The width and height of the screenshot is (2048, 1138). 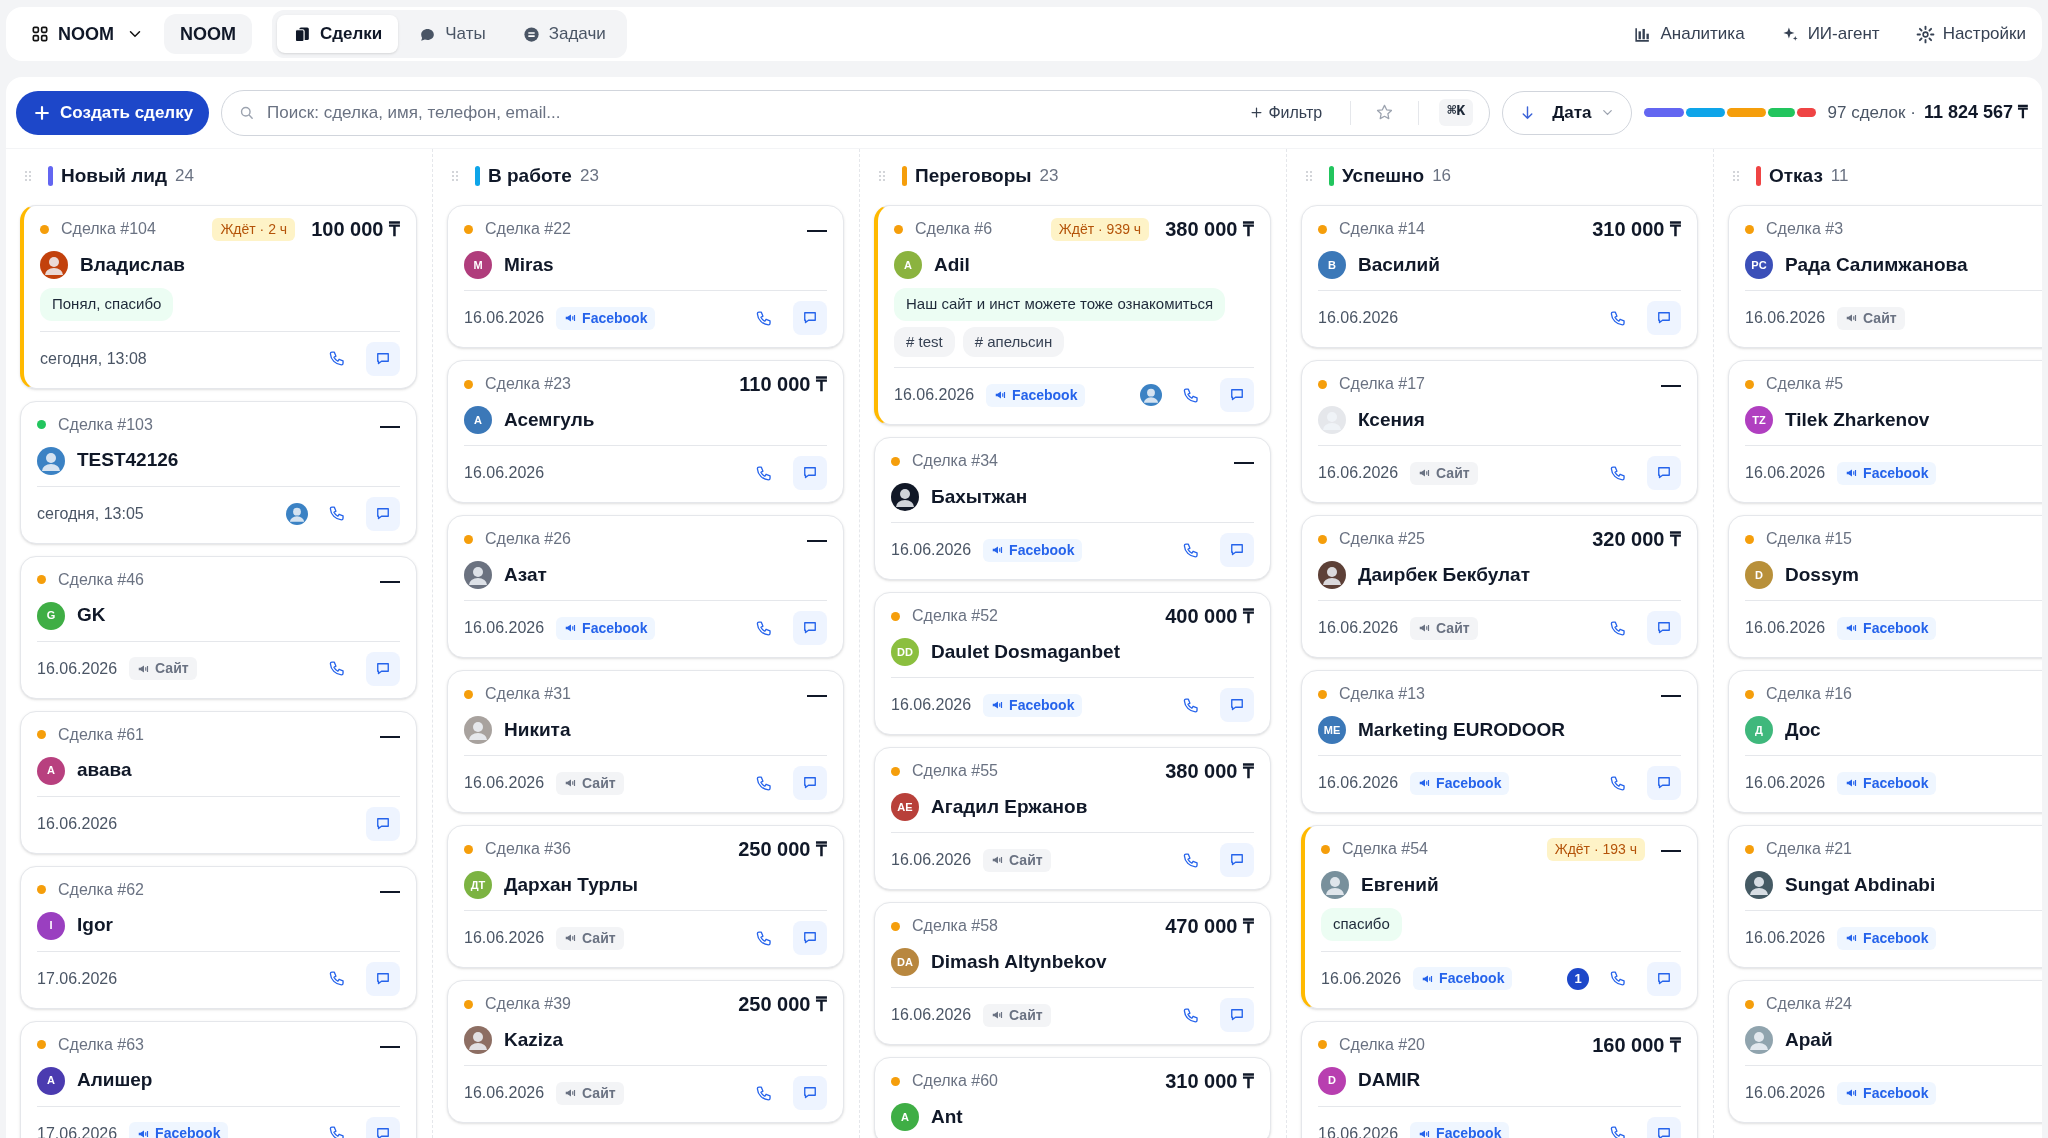 What do you see at coordinates (1072, 315) in the screenshot?
I see `deal-card: Сделка #6 Ждёт · 939 ч 380 000 ₸ A Adil Наш сайт и инст можете тоже ознакомиться # test # апельсин 16.06.2026 Facebook` at bounding box center [1072, 315].